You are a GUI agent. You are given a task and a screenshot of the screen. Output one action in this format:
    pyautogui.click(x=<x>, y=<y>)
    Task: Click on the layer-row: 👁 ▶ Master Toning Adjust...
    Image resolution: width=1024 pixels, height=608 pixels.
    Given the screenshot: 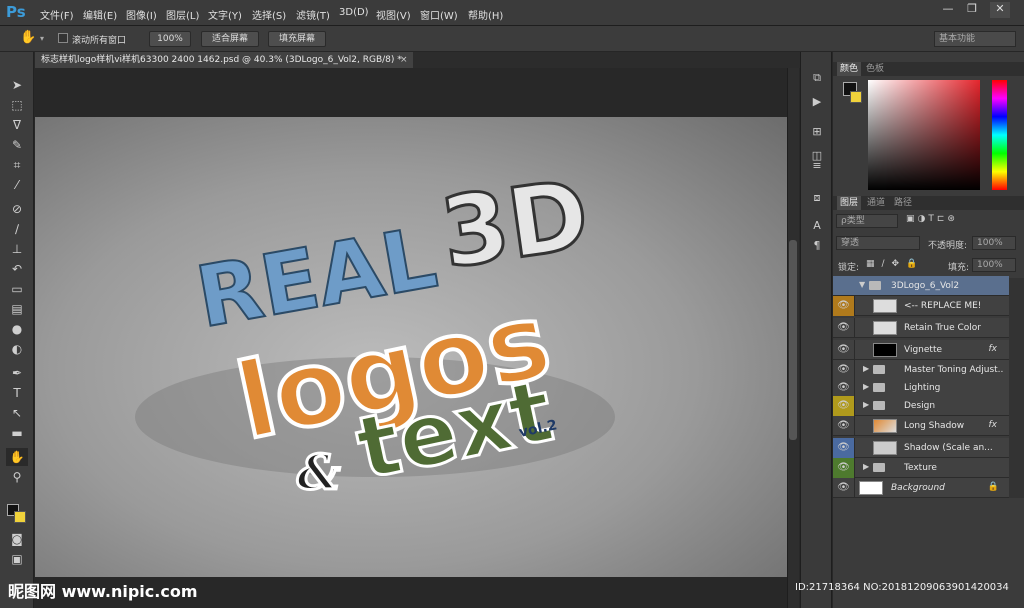 What is the action you would take?
    pyautogui.click(x=921, y=370)
    